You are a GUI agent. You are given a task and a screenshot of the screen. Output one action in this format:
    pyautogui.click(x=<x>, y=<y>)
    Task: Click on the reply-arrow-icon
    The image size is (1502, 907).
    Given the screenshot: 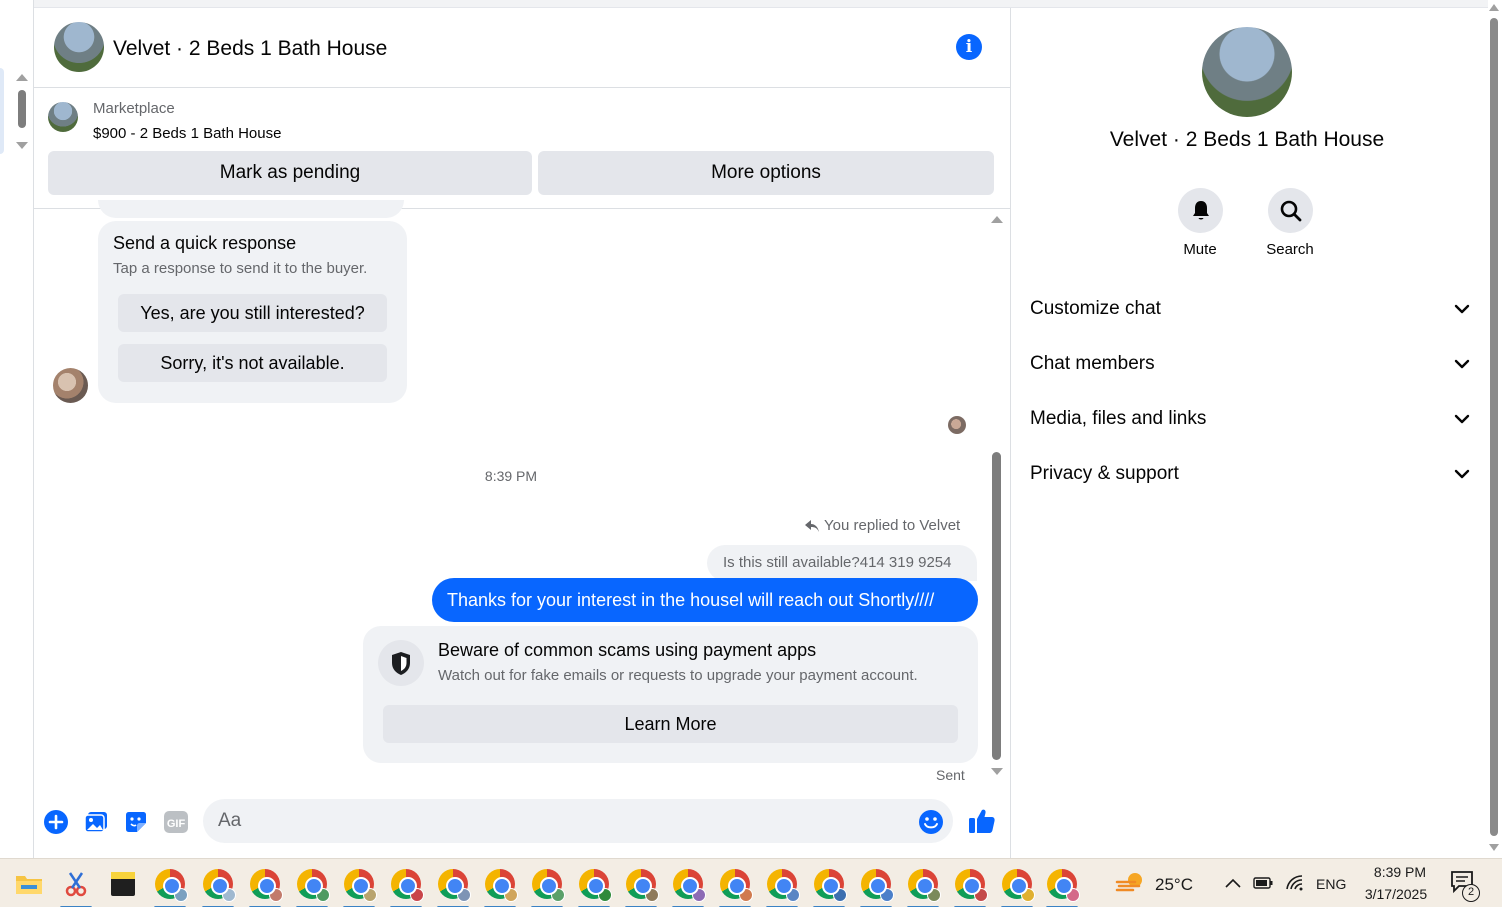 What is the action you would take?
    pyautogui.click(x=812, y=525)
    